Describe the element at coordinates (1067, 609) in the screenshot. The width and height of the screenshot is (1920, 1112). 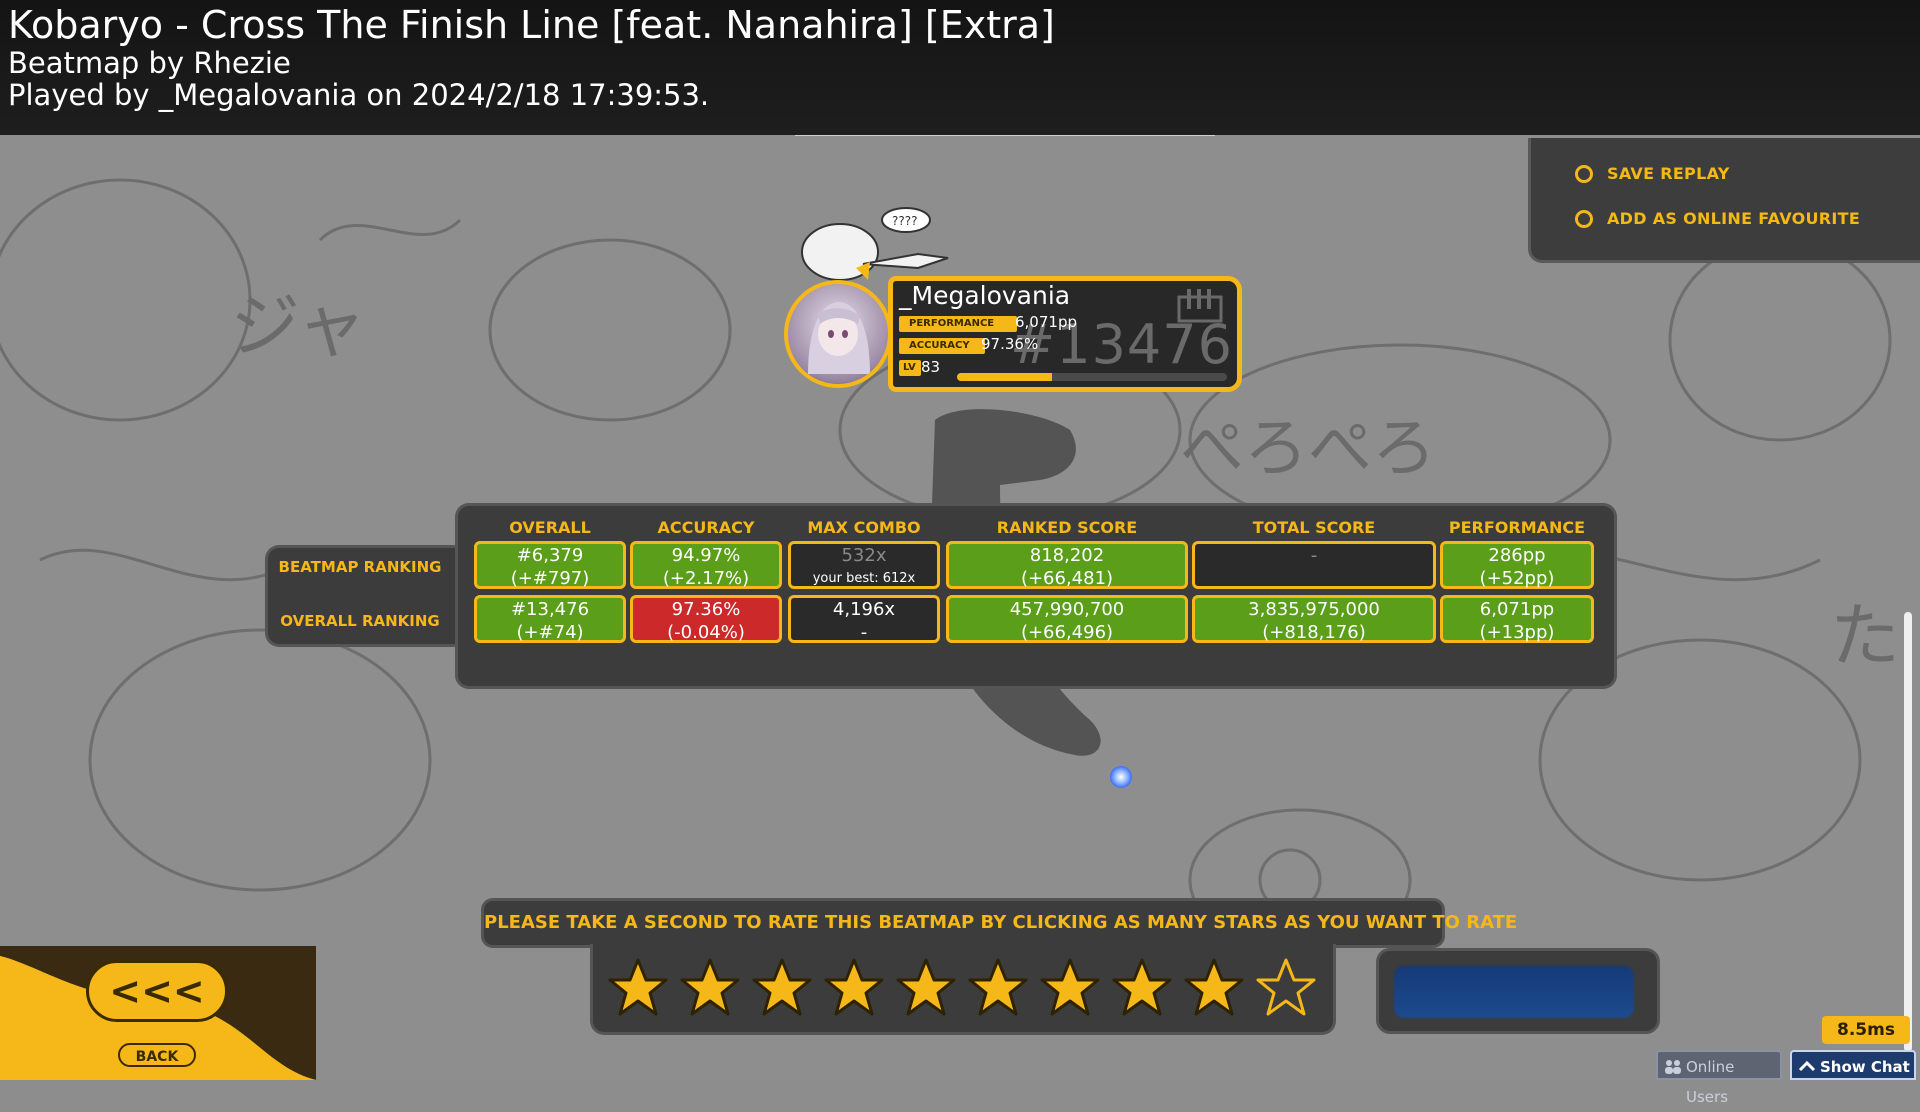
I see `cell-value: 457,990,700` at that location.